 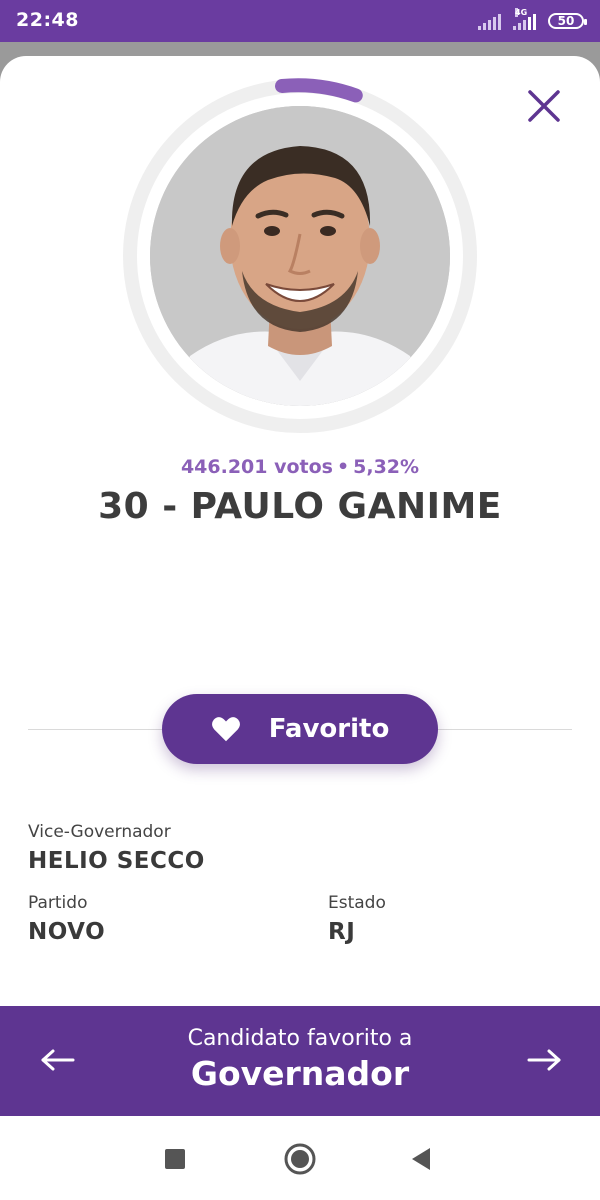 I want to click on battery-icon: 50, so click(x=567, y=21).